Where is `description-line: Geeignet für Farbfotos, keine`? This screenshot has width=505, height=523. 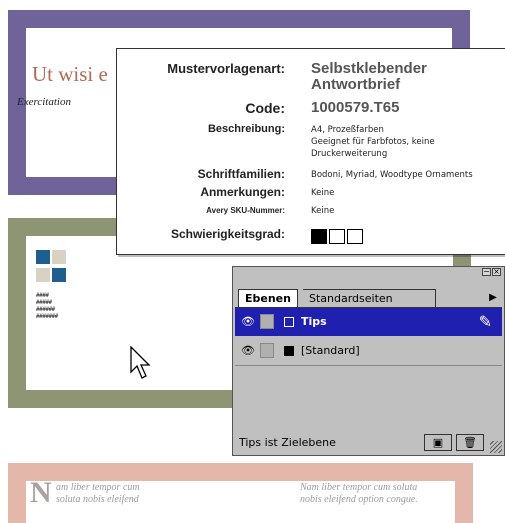
description-line: Geeignet für Farbfotos, keine is located at coordinates (373, 142).